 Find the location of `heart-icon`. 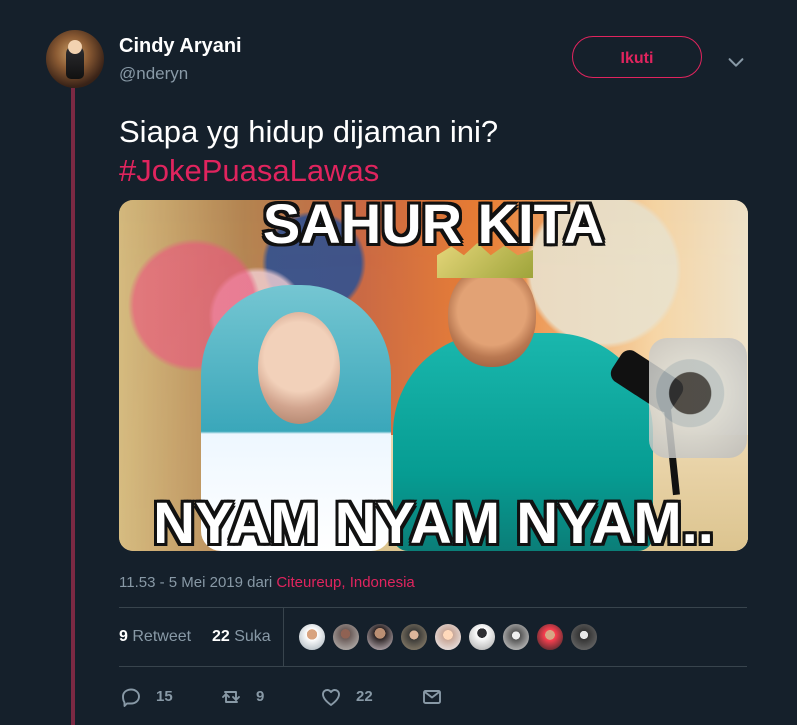

heart-icon is located at coordinates (331, 697).